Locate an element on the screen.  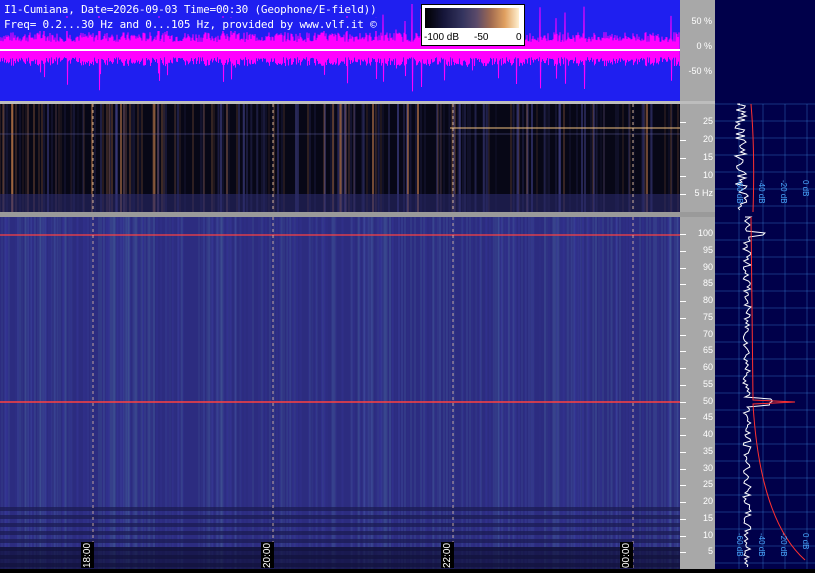
high-scale-tick-label: 15 is located at coordinates (707, 517).